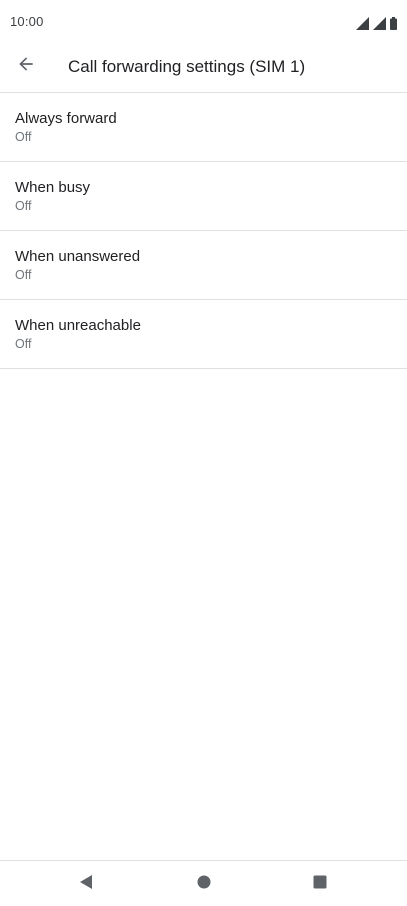 Image resolution: width=407 pixels, height=906 pixels. I want to click on nav-recents-icon, so click(320, 884).